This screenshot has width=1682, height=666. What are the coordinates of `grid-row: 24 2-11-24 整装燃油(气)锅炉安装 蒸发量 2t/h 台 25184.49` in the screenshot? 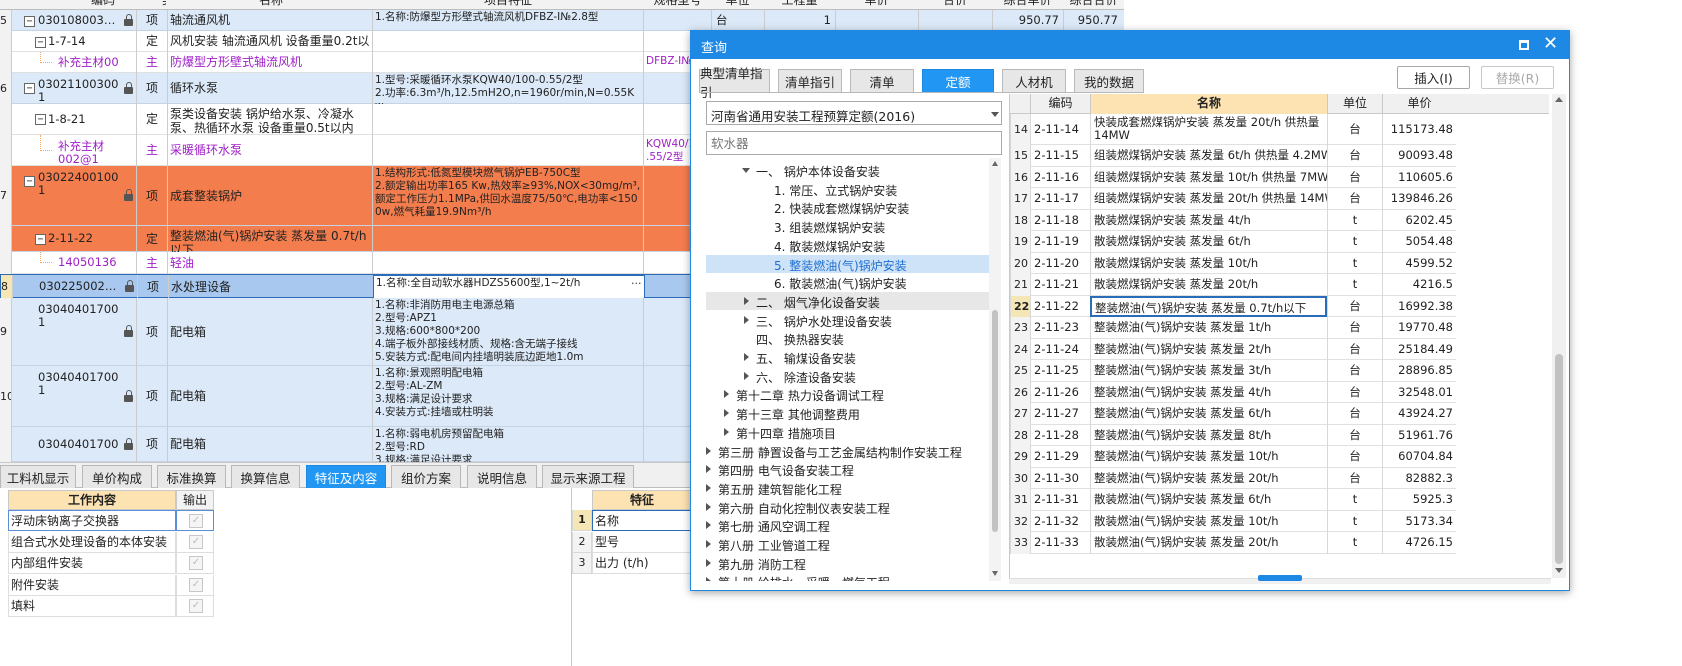 It's located at (1233, 349).